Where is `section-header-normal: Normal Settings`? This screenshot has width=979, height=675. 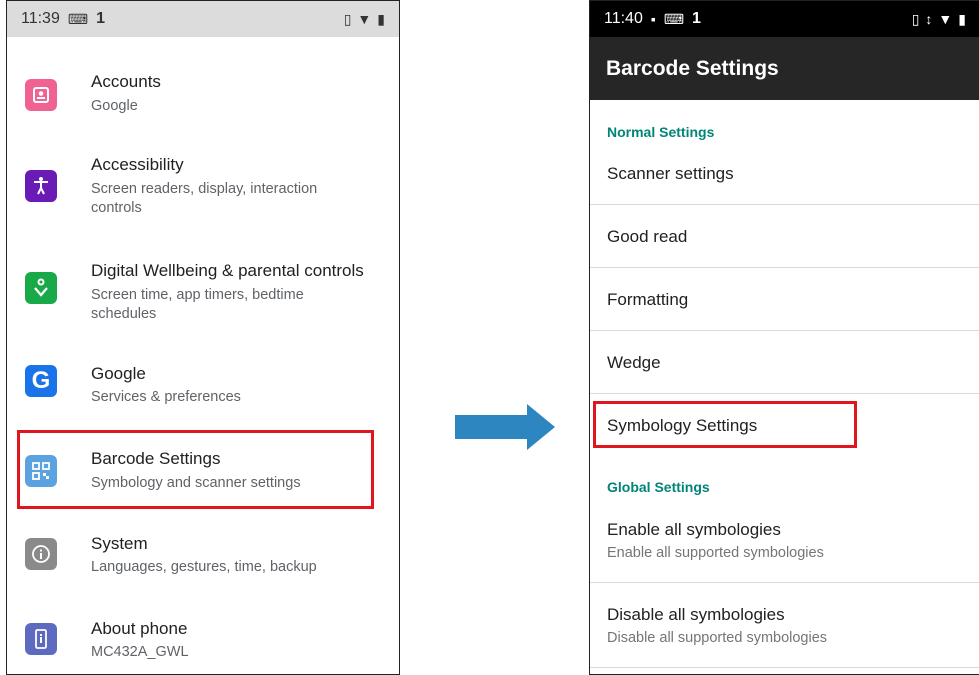
section-header-normal: Normal Settings is located at coordinates (661, 132).